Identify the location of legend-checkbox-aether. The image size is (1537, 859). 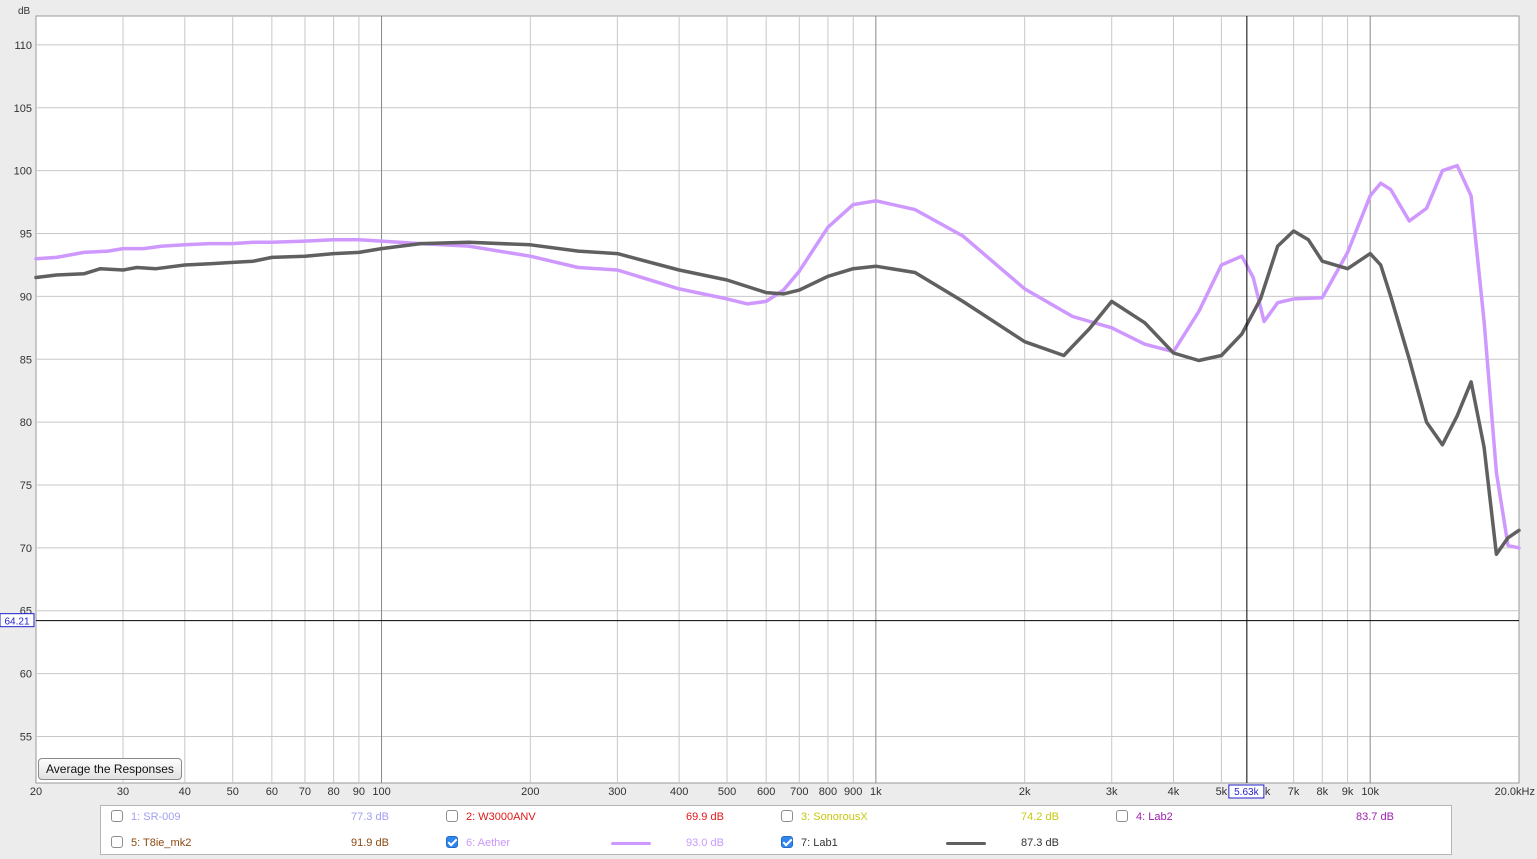
(452, 842).